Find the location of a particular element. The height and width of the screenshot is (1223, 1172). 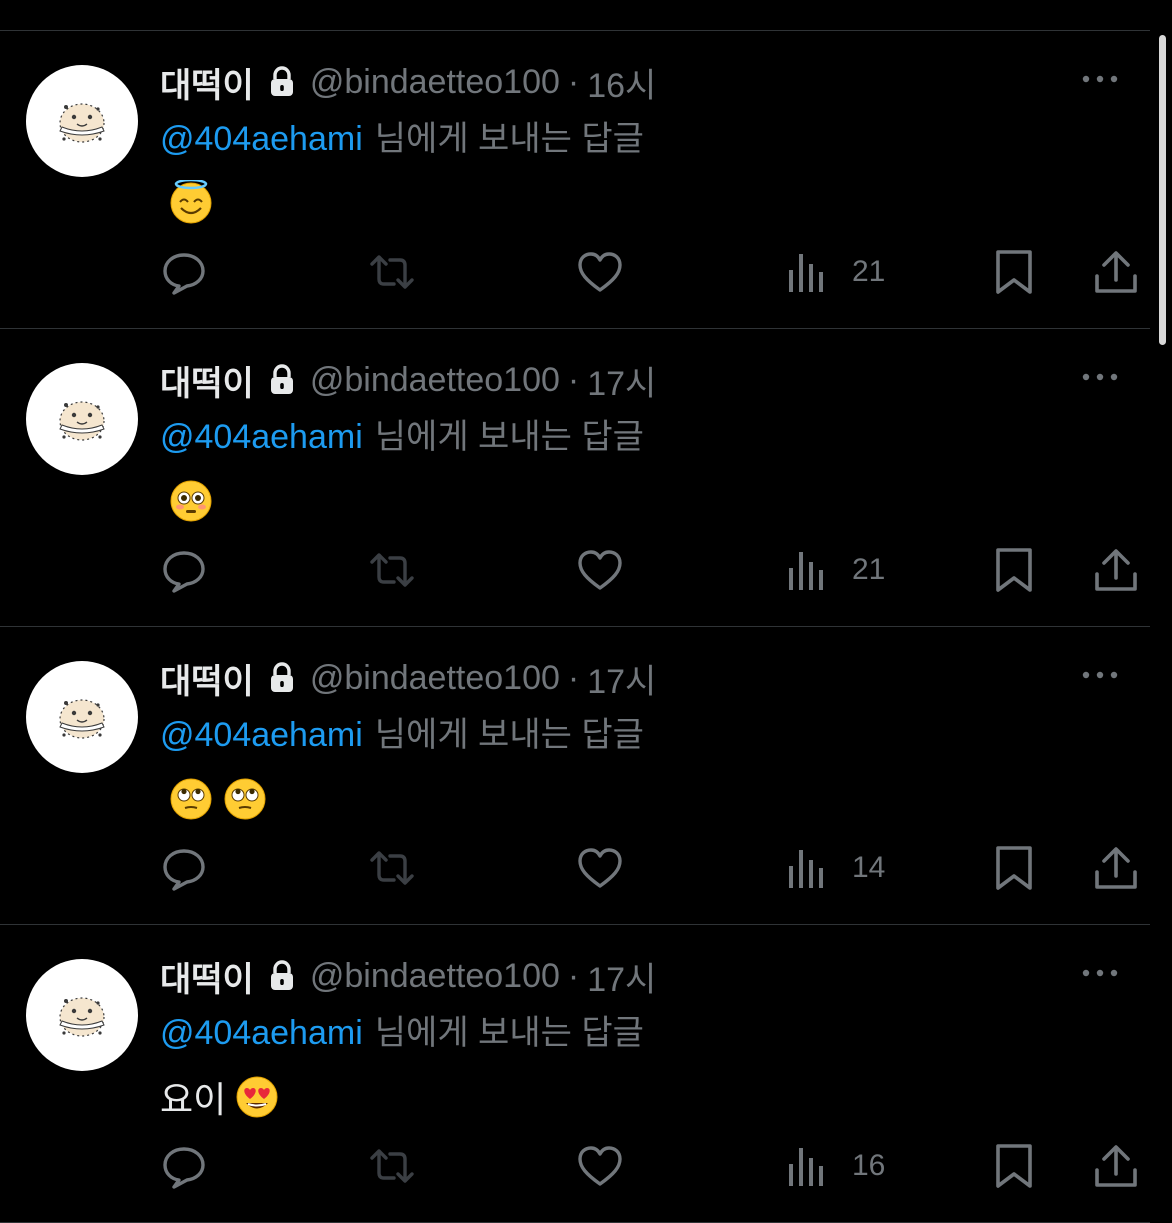

views-button: 16 is located at coordinates (835, 1166).